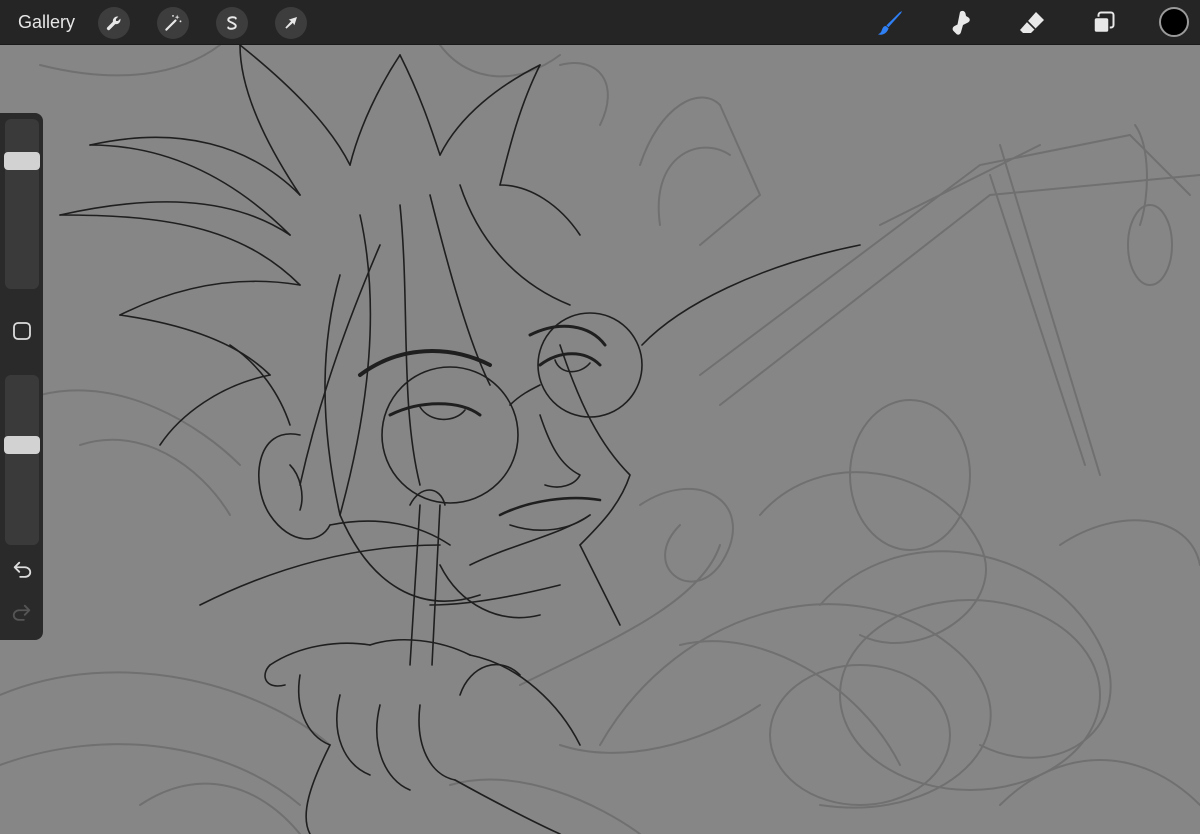 This screenshot has width=1200, height=834. I want to click on undo-icon, so click(22, 569).